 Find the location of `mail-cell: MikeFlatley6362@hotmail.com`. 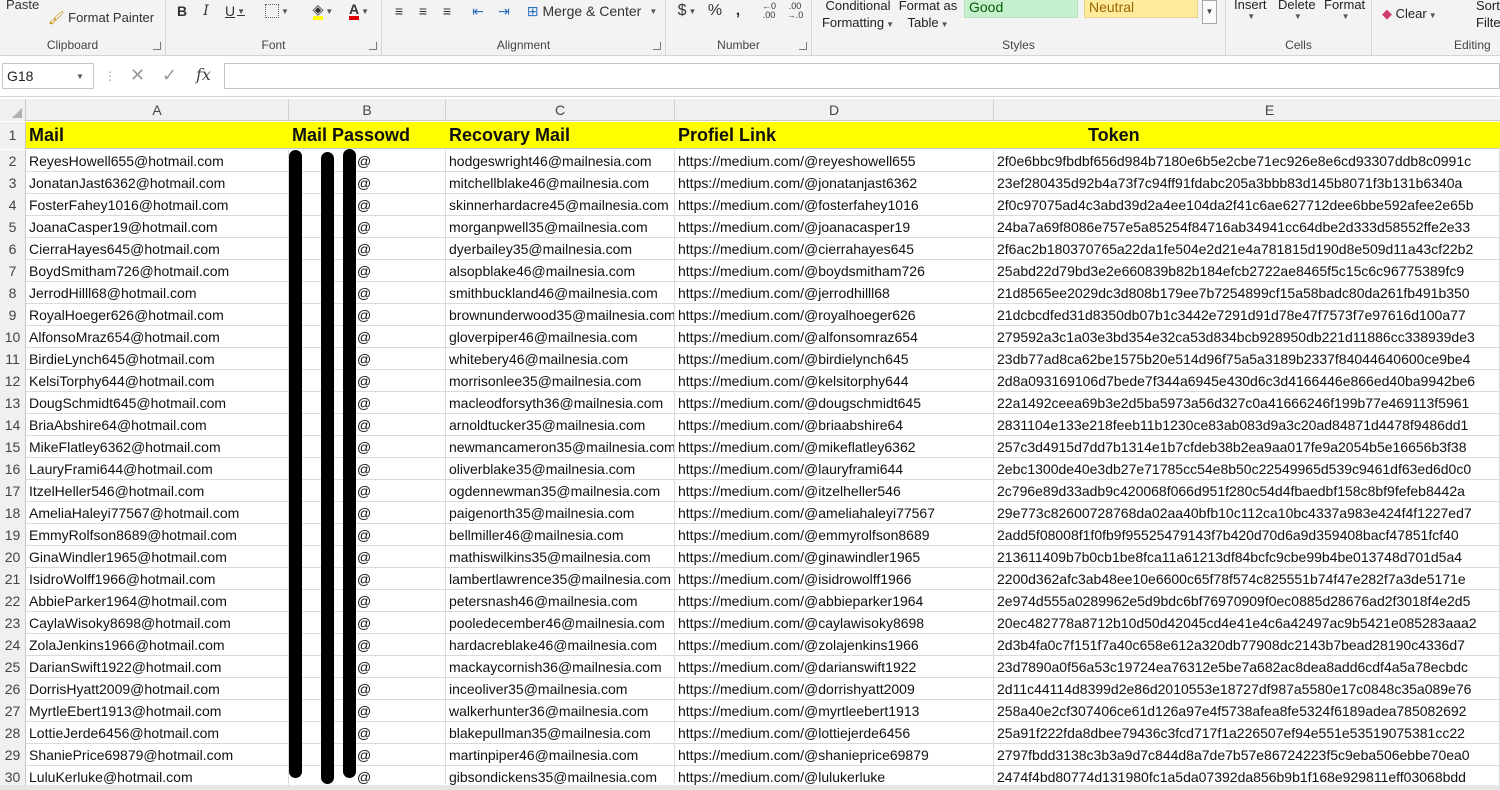

mail-cell: MikeFlatley6362@hotmail.com is located at coordinates (157, 447).